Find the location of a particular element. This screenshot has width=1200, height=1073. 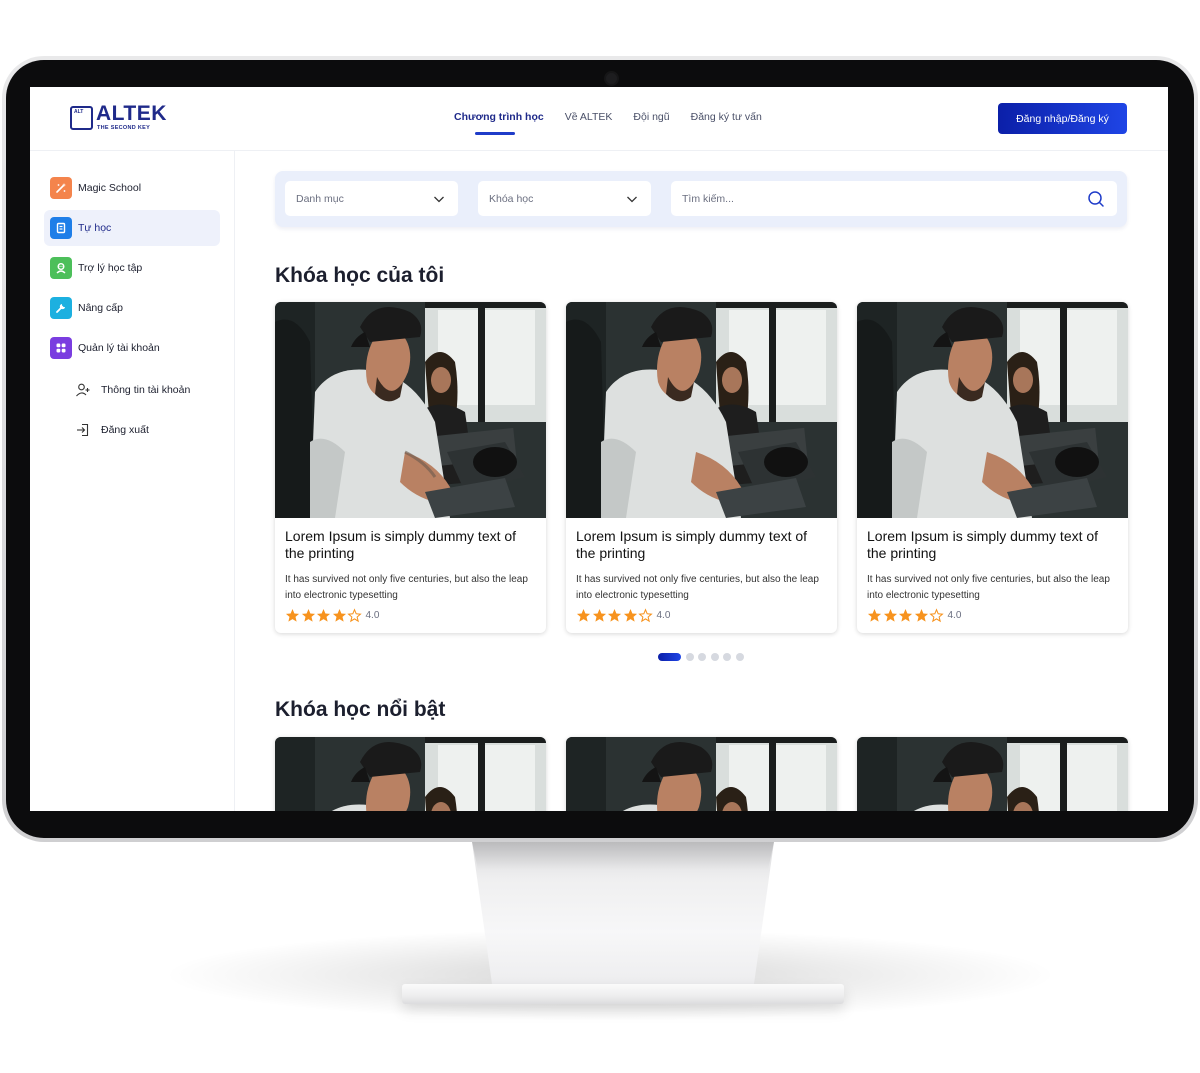

carousel-dot-active is located at coordinates (669, 657).